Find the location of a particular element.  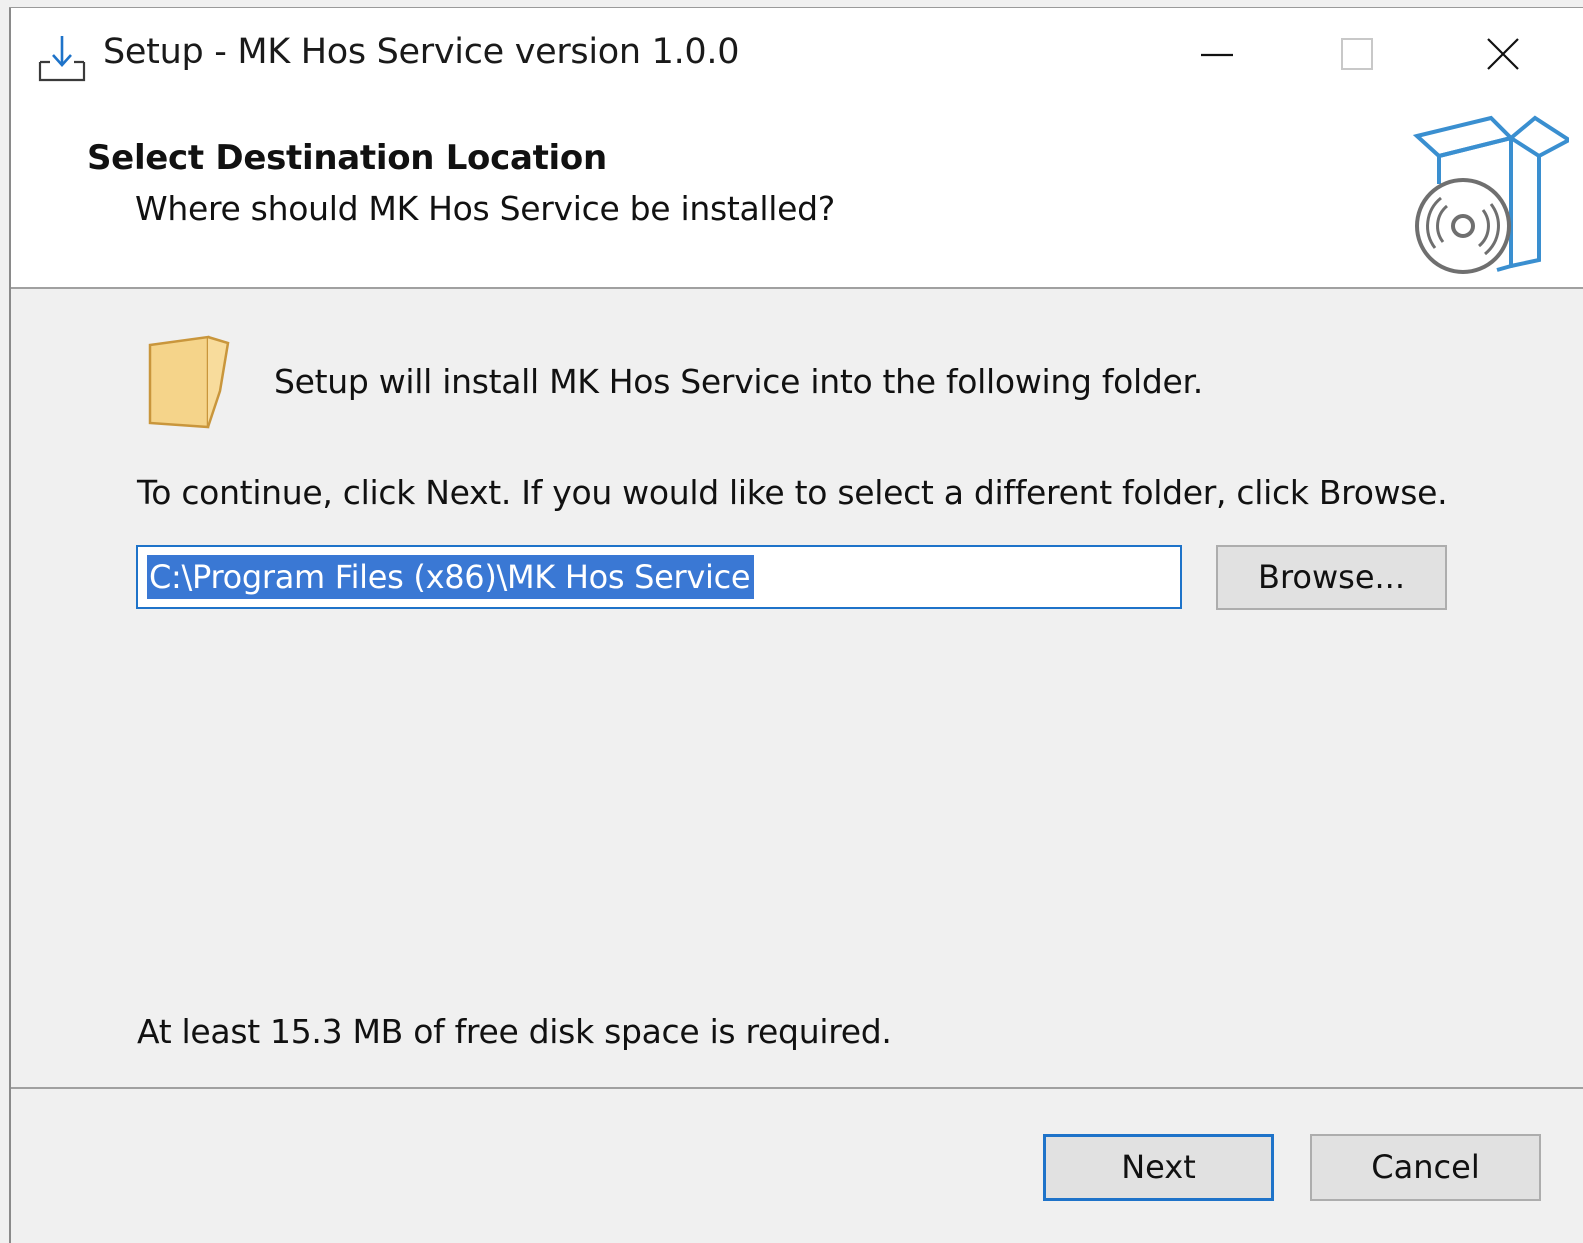

destination-path-value: C:\Program Files (x86)\MK Hos Service is located at coordinates (451, 577).